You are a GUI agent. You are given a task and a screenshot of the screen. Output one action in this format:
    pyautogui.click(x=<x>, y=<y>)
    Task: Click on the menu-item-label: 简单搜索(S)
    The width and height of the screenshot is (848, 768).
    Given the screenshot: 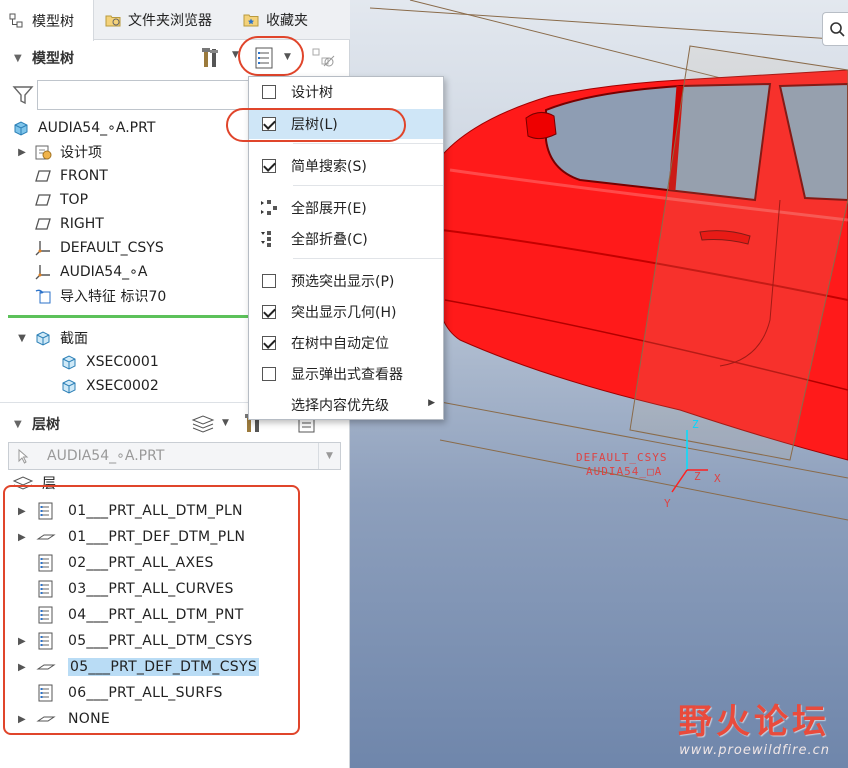 What is the action you would take?
    pyautogui.click(x=329, y=167)
    